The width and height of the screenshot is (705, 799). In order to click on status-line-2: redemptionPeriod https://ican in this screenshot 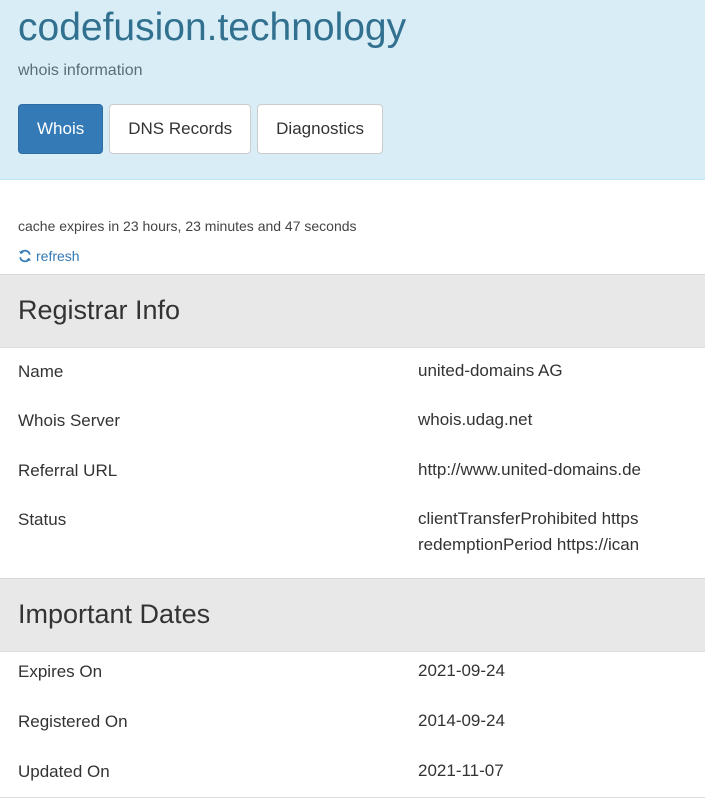, I will do `click(529, 544)`.